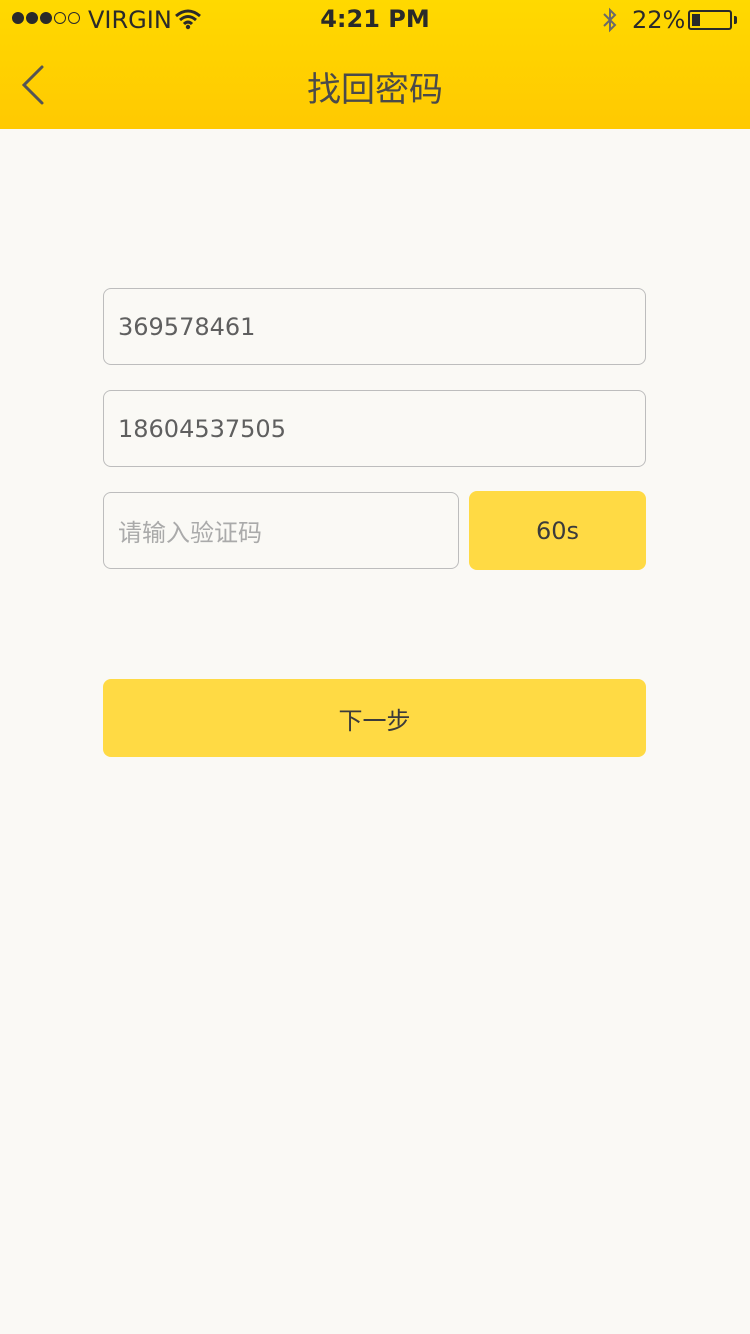 The width and height of the screenshot is (750, 1334). Describe the element at coordinates (374, 326) in the screenshot. I see `account-input: 369578461` at that location.